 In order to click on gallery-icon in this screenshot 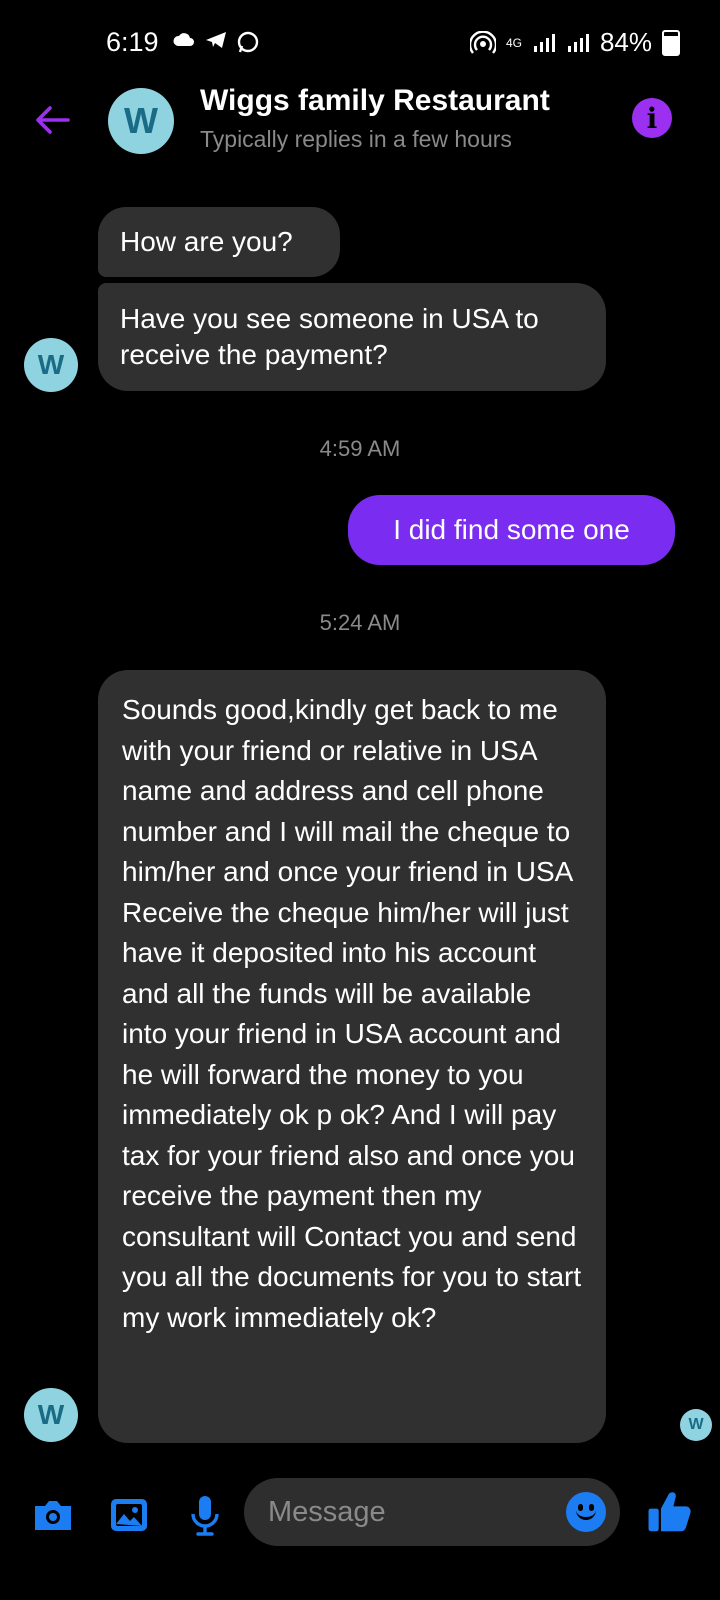, I will do `click(129, 1515)`.